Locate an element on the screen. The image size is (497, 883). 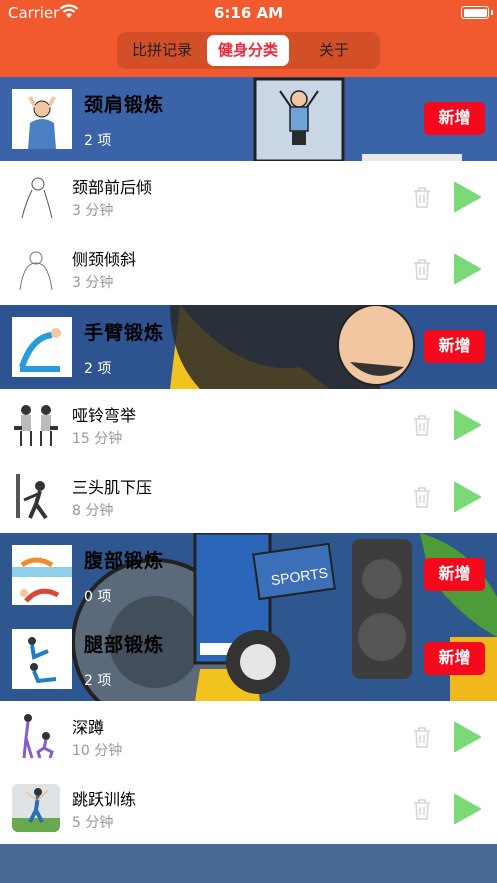
category-header: 腹部锻炼 0 项 新增 is located at coordinates (248, 575).